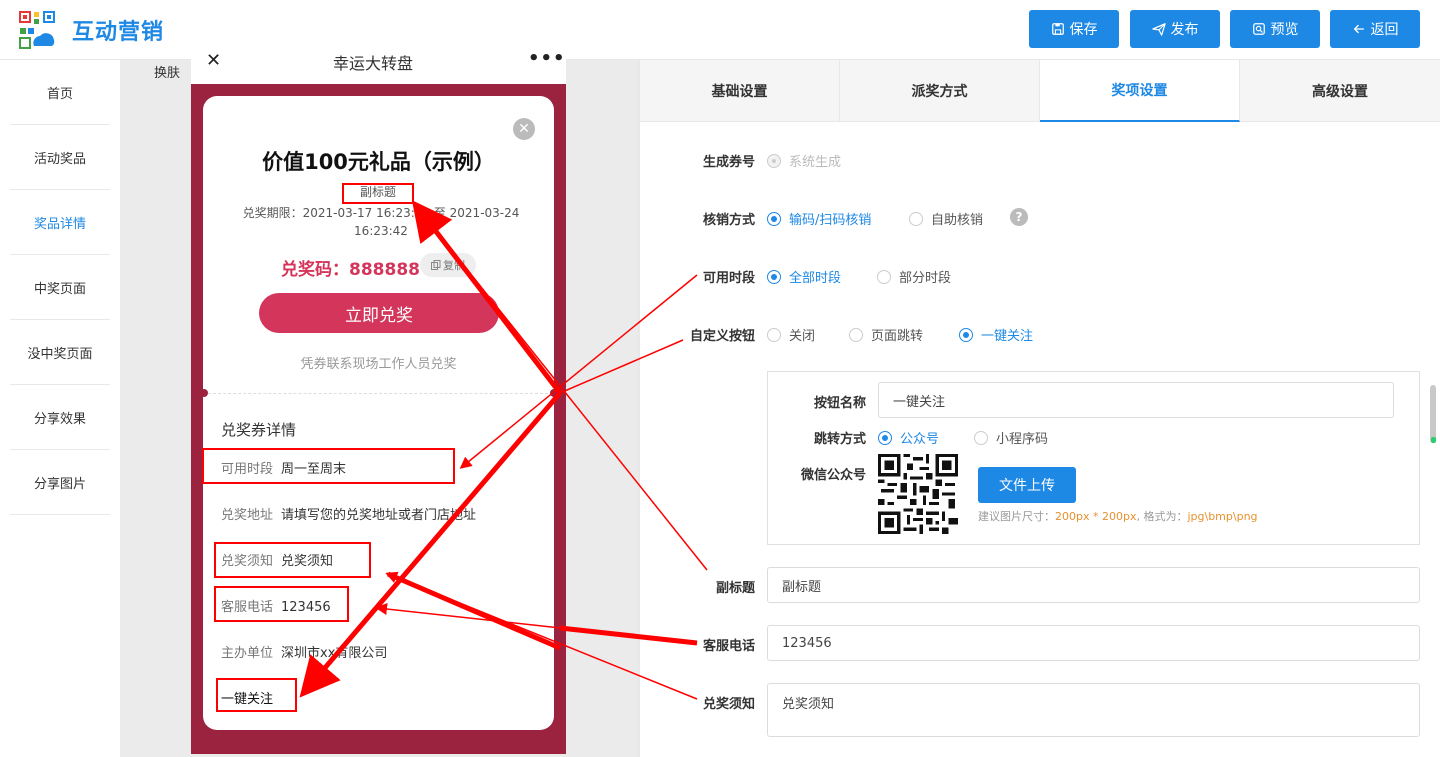 Image resolution: width=1440 pixels, height=757 pixels. I want to click on sidebar: 首页 活动奖品 奖品详情 中奖页面 没中奖页面 分享效果 分享图片, so click(60, 408).